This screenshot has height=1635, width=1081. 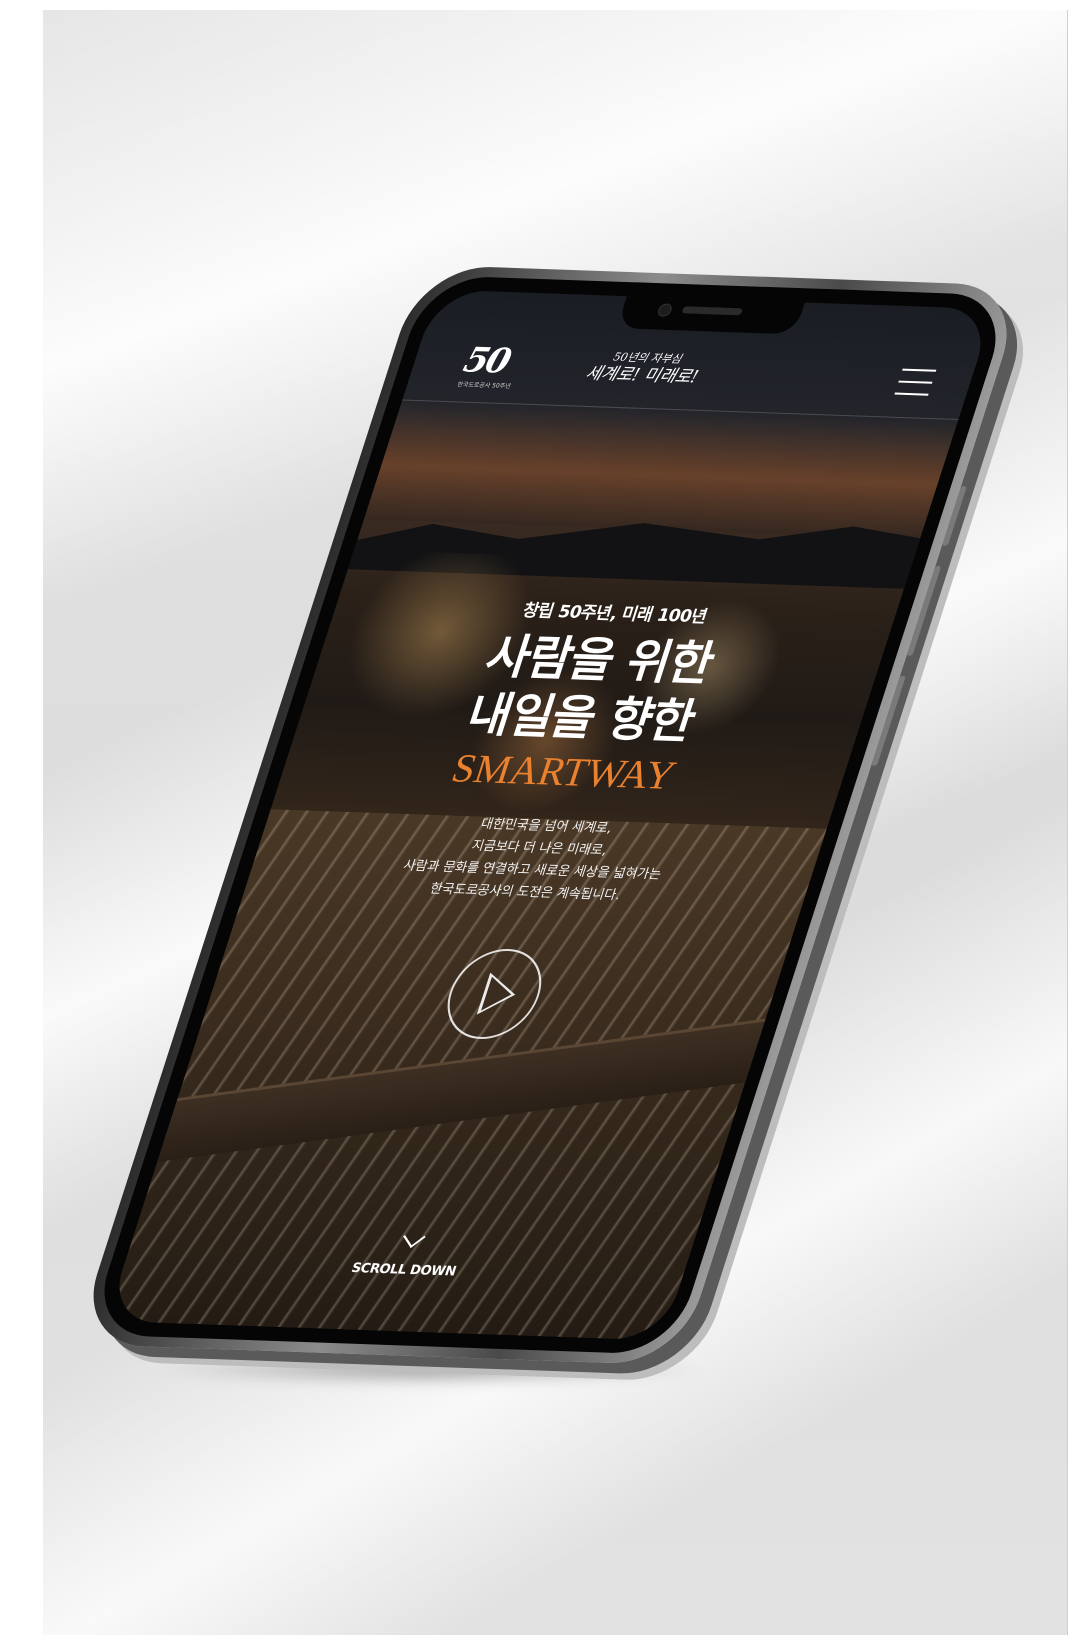 What do you see at coordinates (661, 469) in the screenshot?
I see `background-sunset` at bounding box center [661, 469].